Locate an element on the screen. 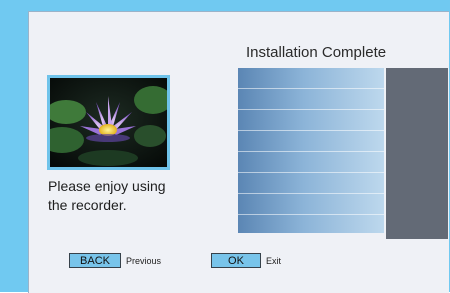 This screenshot has width=450, height=293. decorative-side-panel is located at coordinates (417, 153).